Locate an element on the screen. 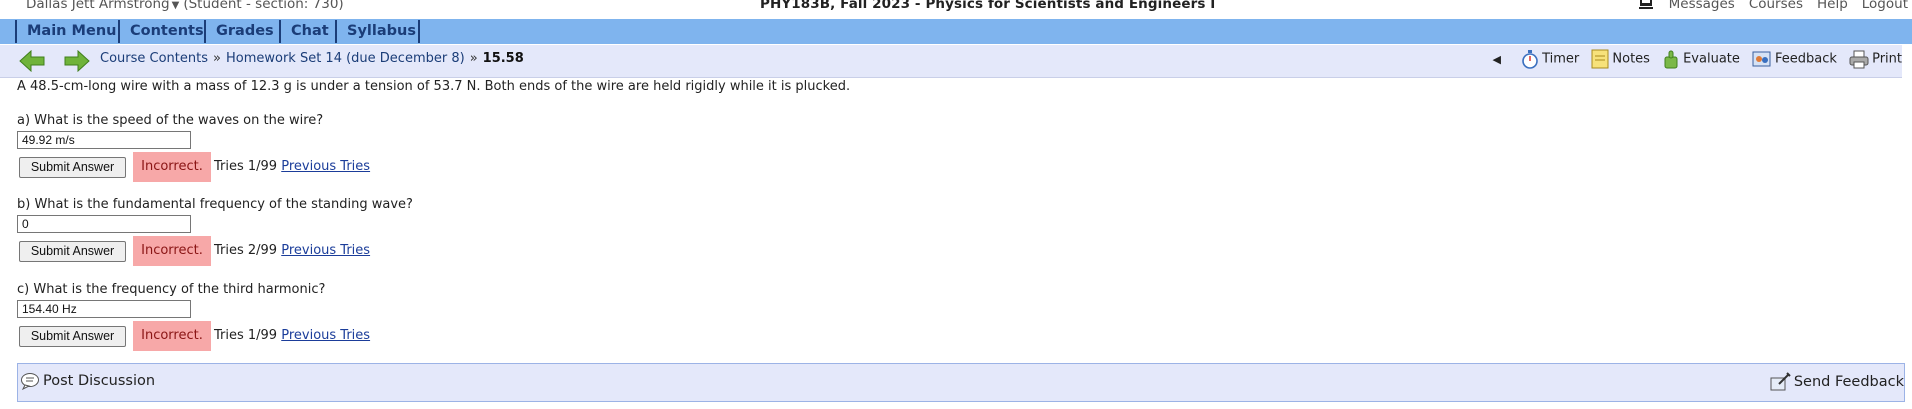 The image size is (1912, 409). tab-grades: Grades is located at coordinates (243, 31).